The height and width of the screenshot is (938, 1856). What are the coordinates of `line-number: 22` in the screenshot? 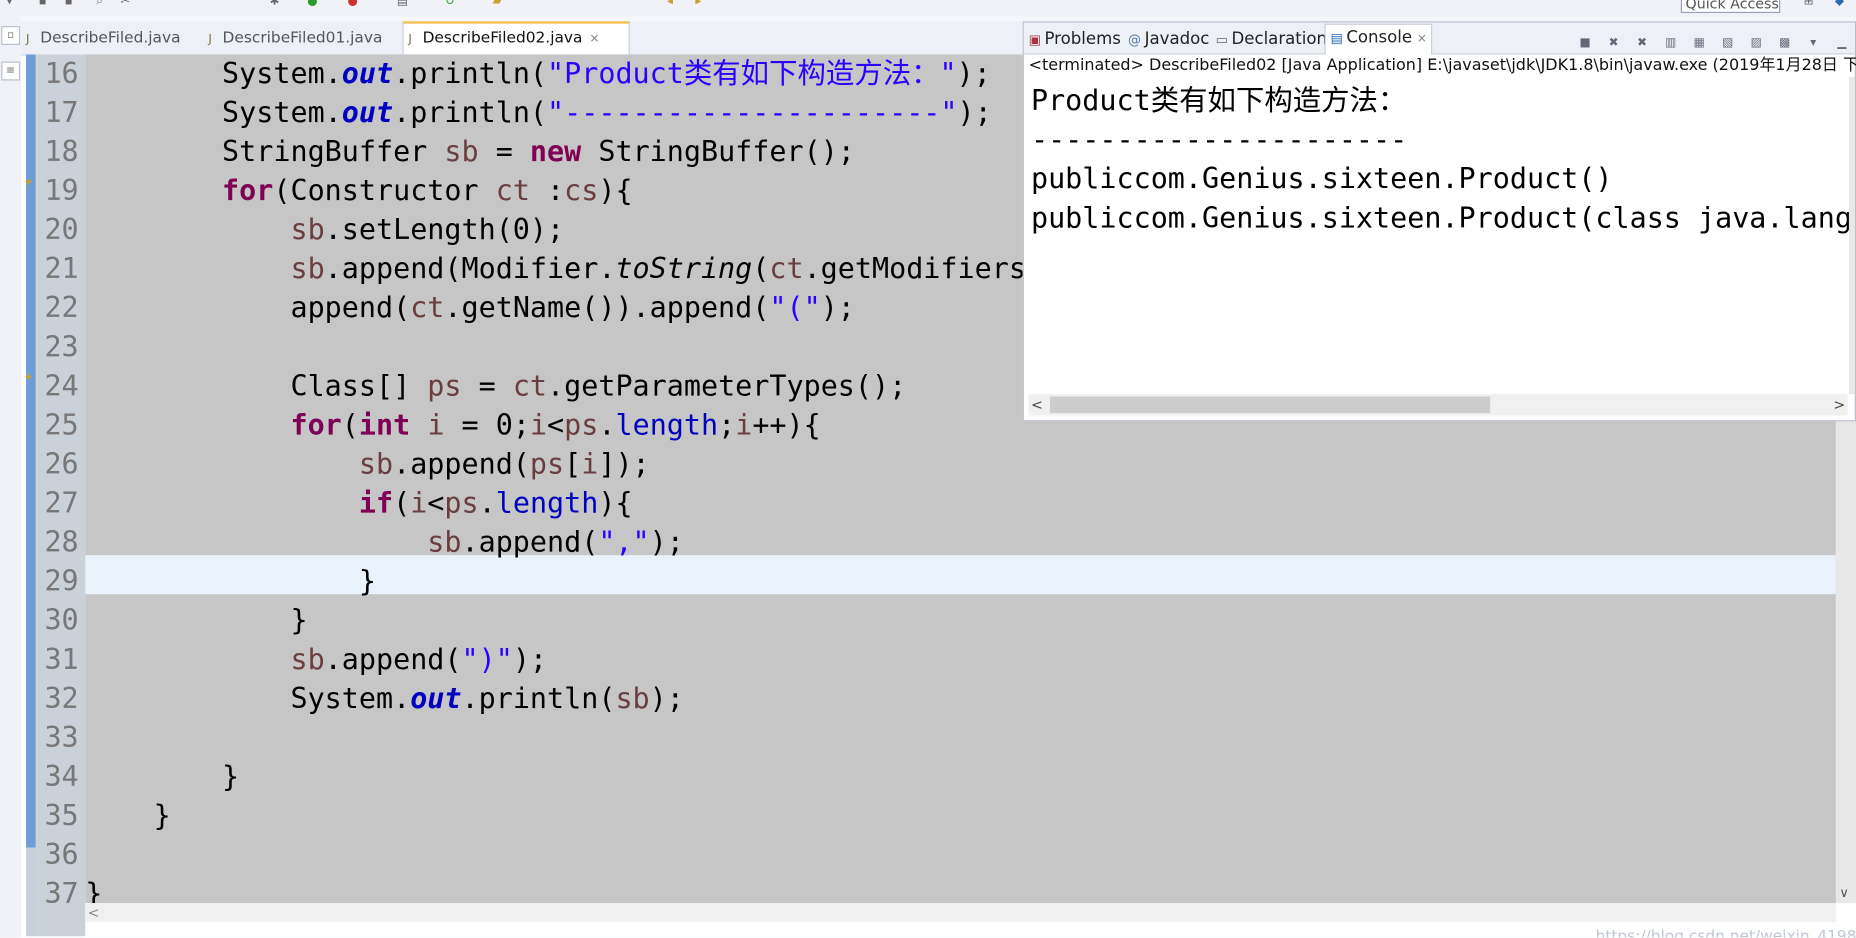 It's located at (61, 308).